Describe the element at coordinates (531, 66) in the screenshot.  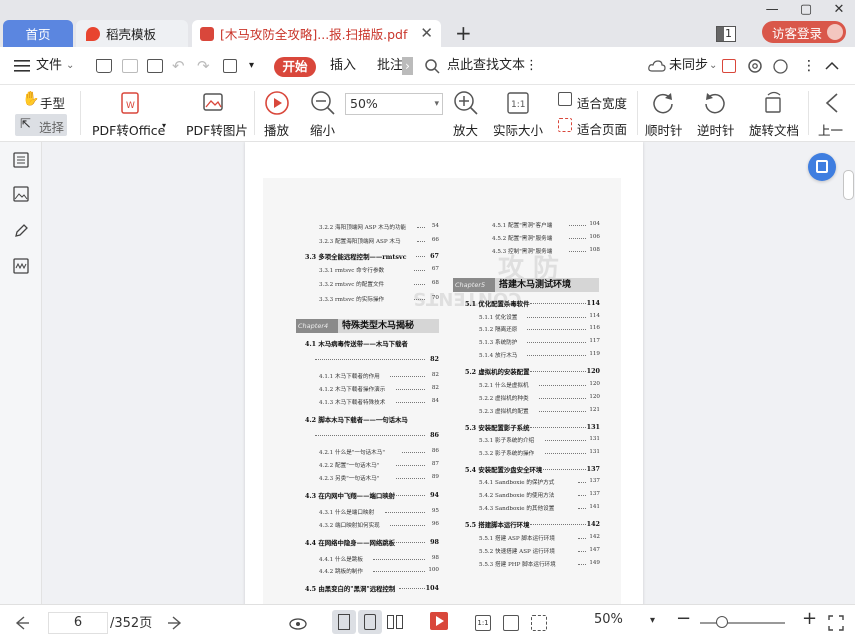
I see `more-options-icon: ⋮` at that location.